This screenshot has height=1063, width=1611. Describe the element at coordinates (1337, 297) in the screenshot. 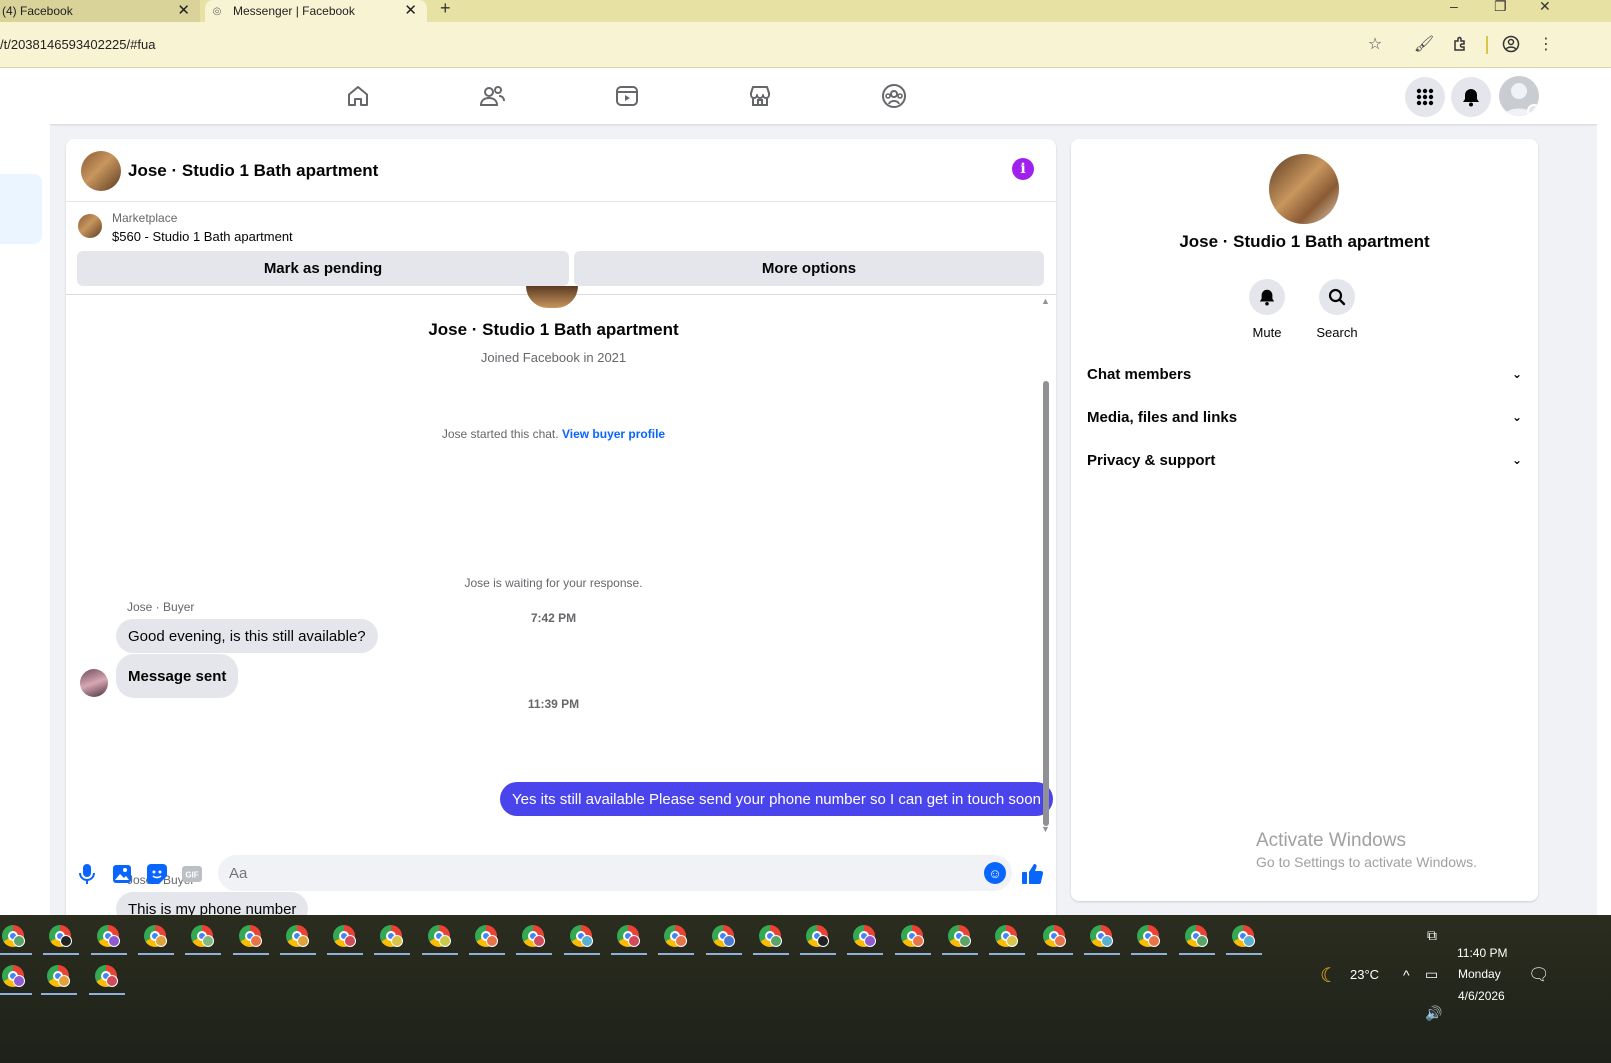

I see `search-icon` at that location.